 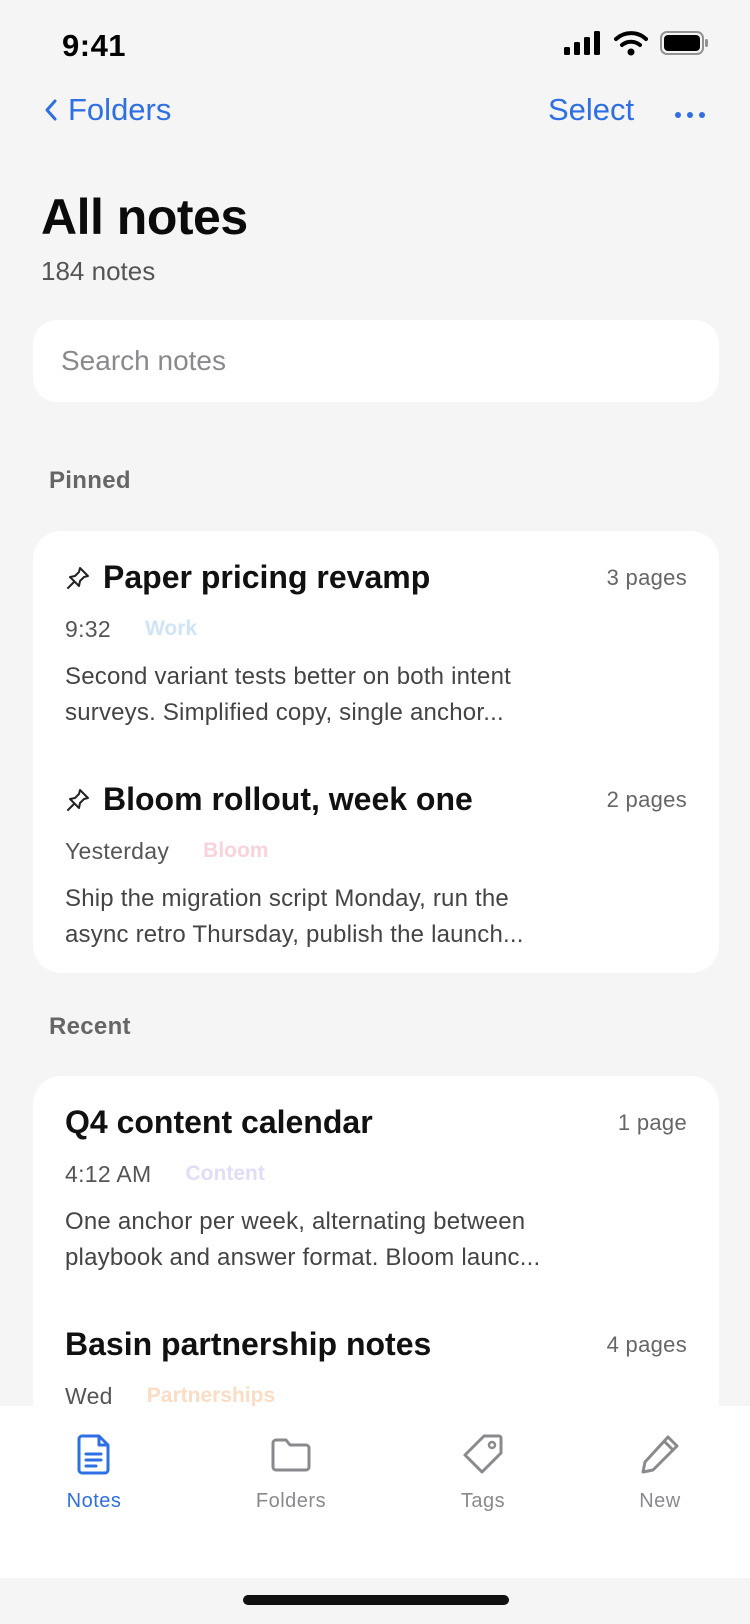 What do you see at coordinates (483, 1501) in the screenshot?
I see `tab-tags-label: Tags` at bounding box center [483, 1501].